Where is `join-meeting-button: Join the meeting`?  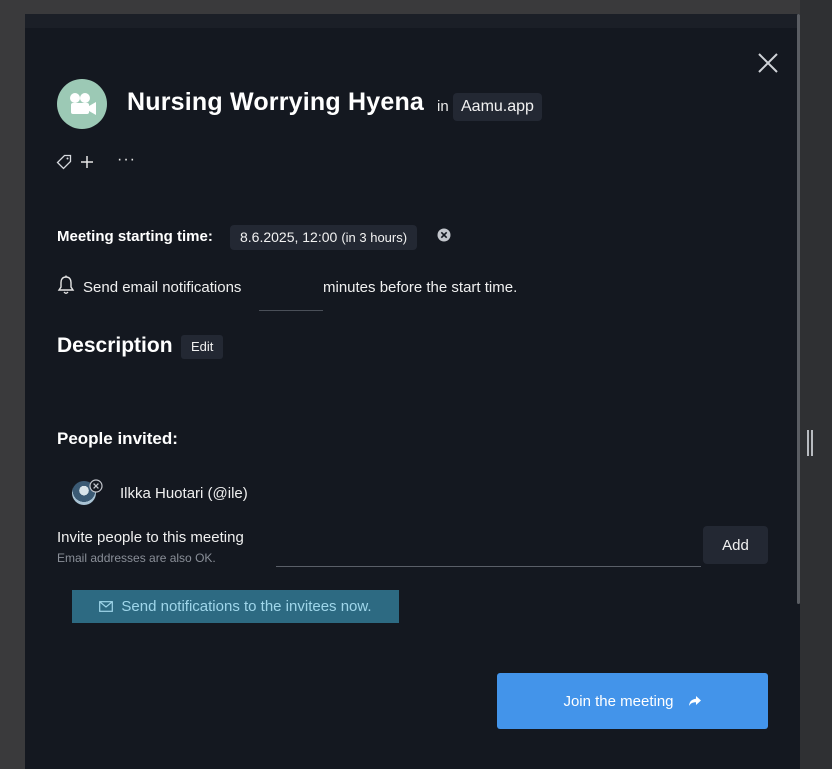
join-meeting-button: Join the meeting is located at coordinates (632, 701).